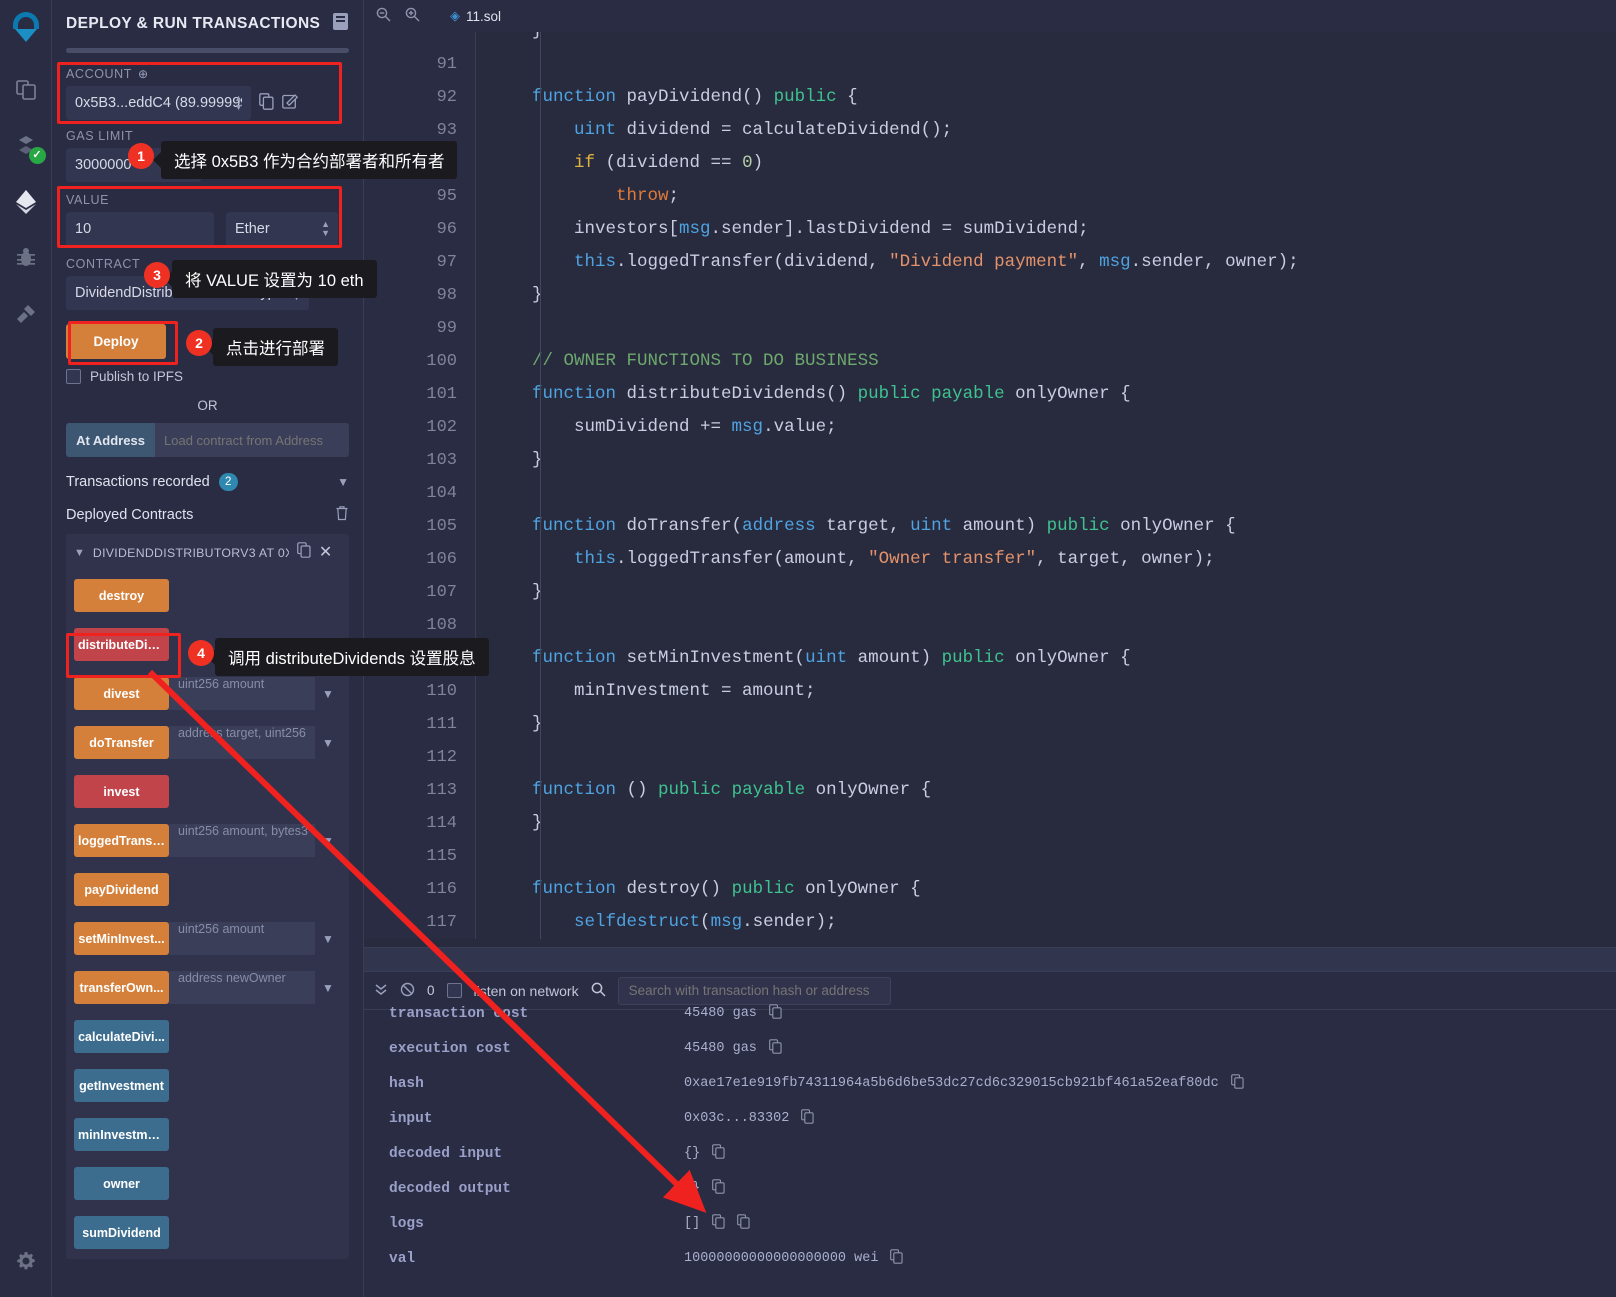 This screenshot has width=1616, height=1297. Describe the element at coordinates (663, 427) in the screenshot. I see `code-line: sumDividend += msg.value;` at that location.